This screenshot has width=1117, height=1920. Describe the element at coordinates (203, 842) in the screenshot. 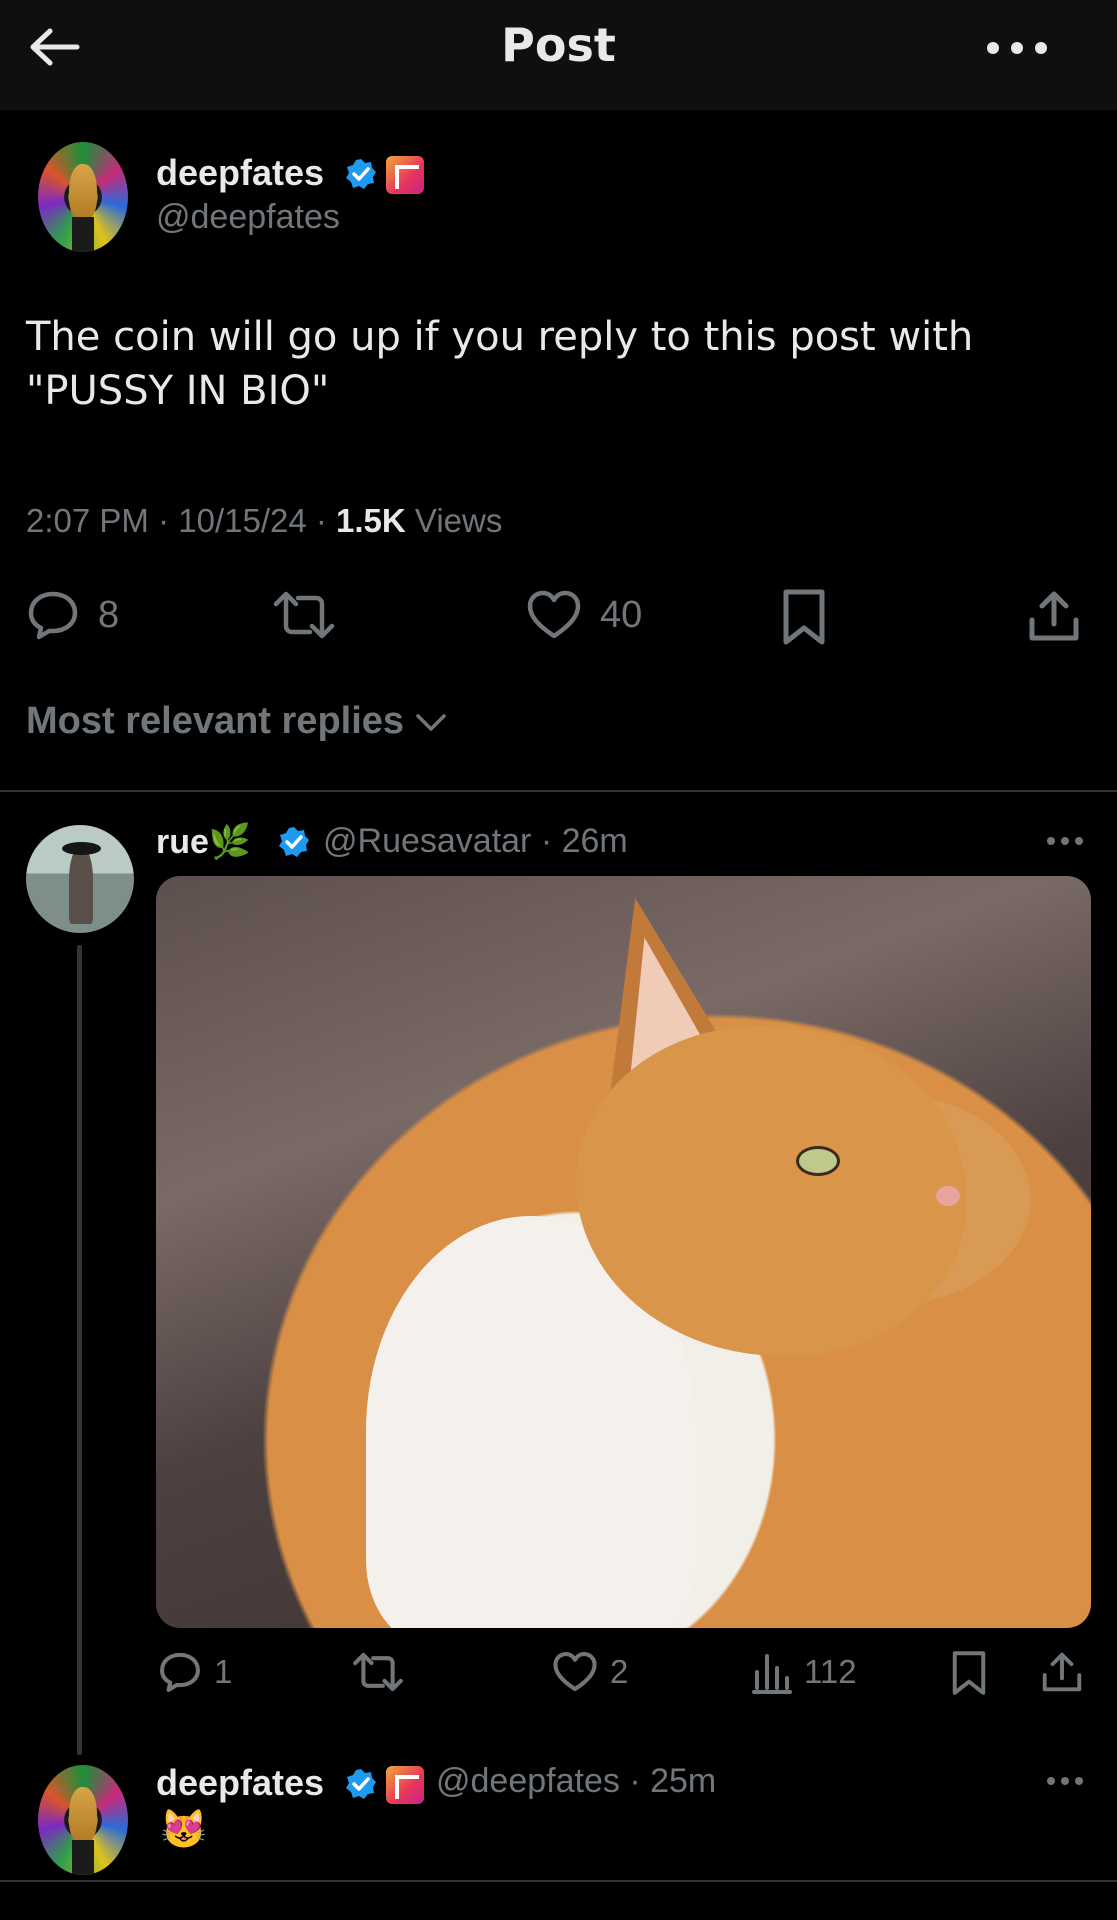

I see `reply-author-name: rue🌿` at that location.